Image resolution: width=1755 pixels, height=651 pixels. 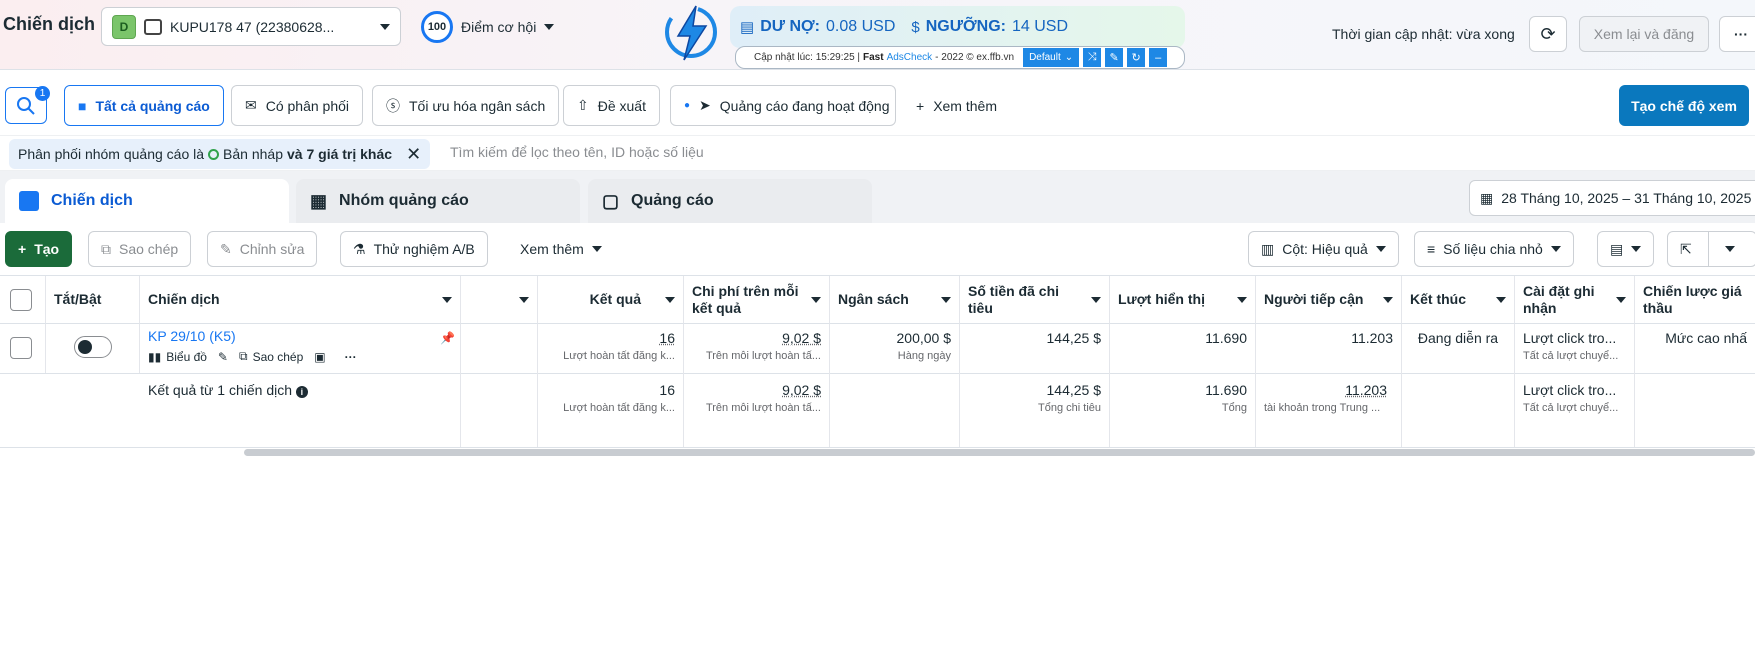 What do you see at coordinates (21, 348) in the screenshot?
I see `row-checkbox` at bounding box center [21, 348].